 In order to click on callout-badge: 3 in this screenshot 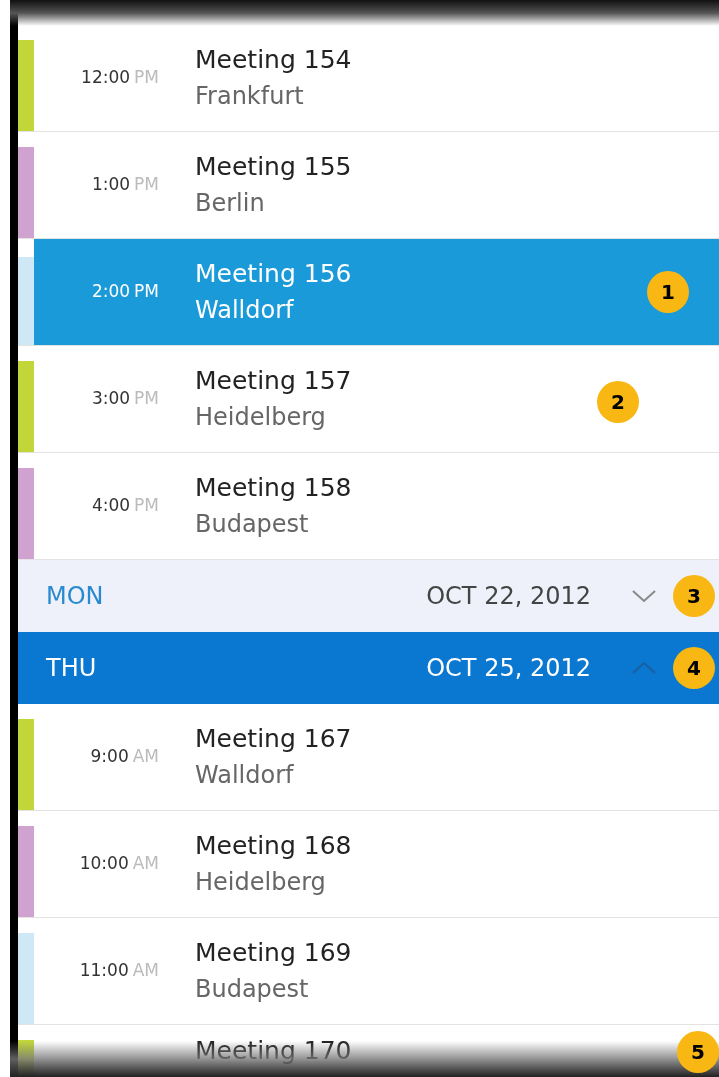, I will do `click(694, 596)`.